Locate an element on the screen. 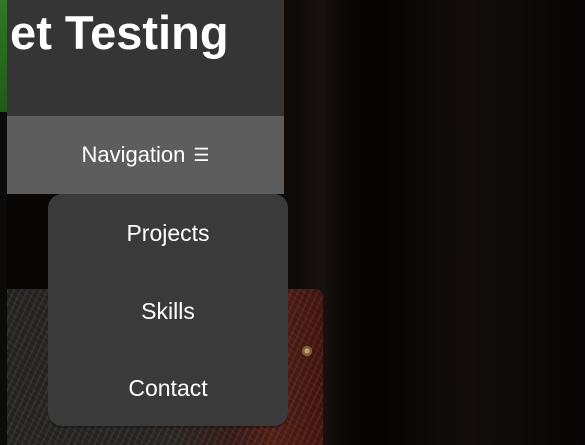  site-header: let Testing is located at coordinates (145, 58).